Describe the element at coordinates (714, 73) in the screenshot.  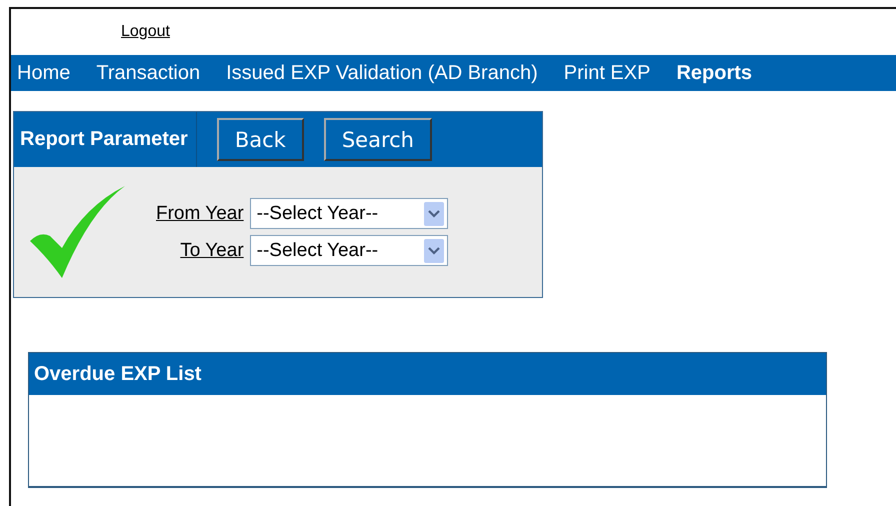
I see `nav-item: Reports` at that location.